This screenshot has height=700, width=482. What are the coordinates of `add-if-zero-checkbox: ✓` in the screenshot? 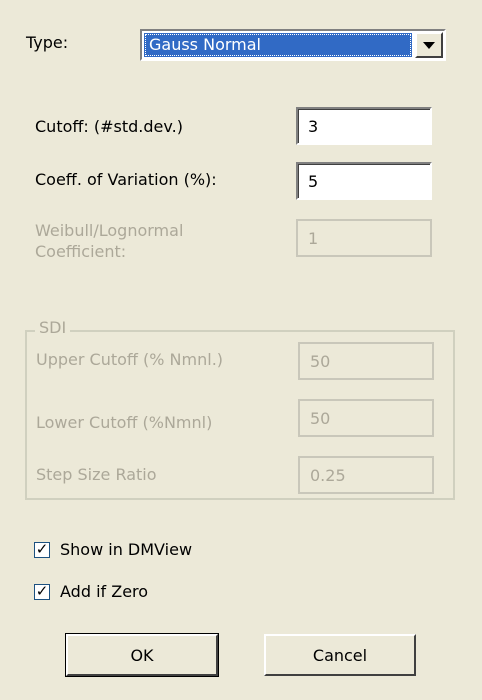 It's located at (42, 591).